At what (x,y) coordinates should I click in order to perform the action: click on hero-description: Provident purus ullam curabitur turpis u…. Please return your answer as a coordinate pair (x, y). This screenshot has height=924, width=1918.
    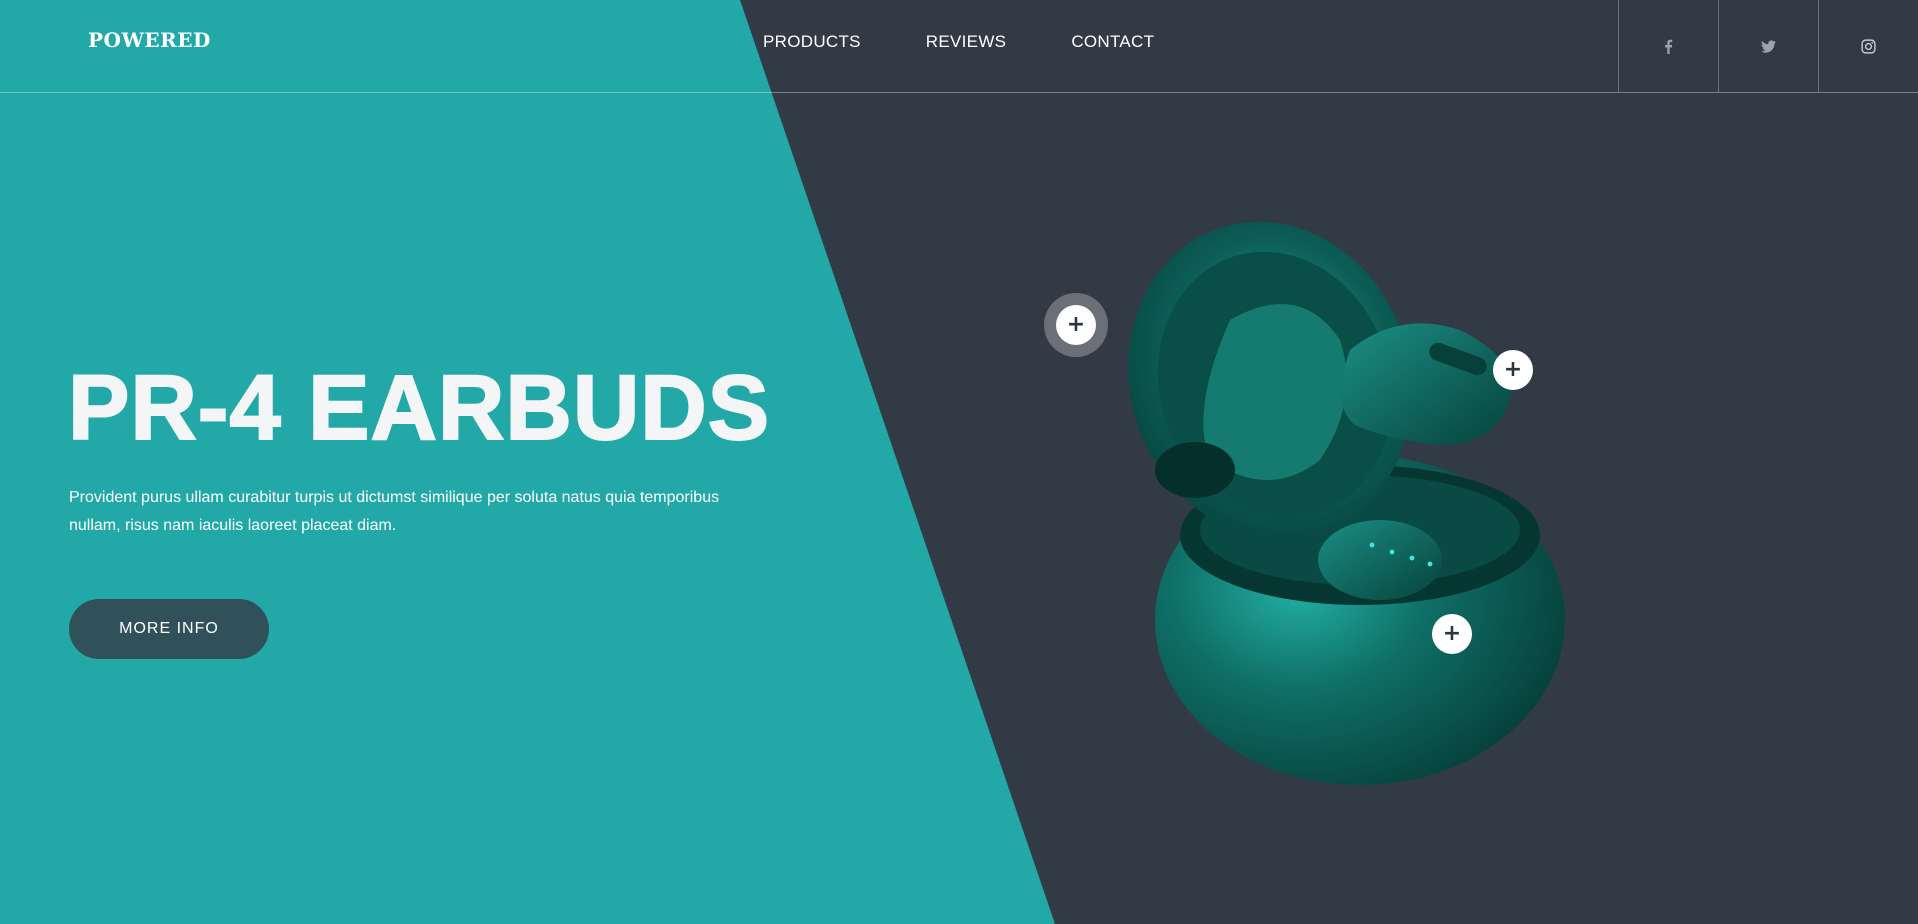
    Looking at the image, I should click on (394, 511).